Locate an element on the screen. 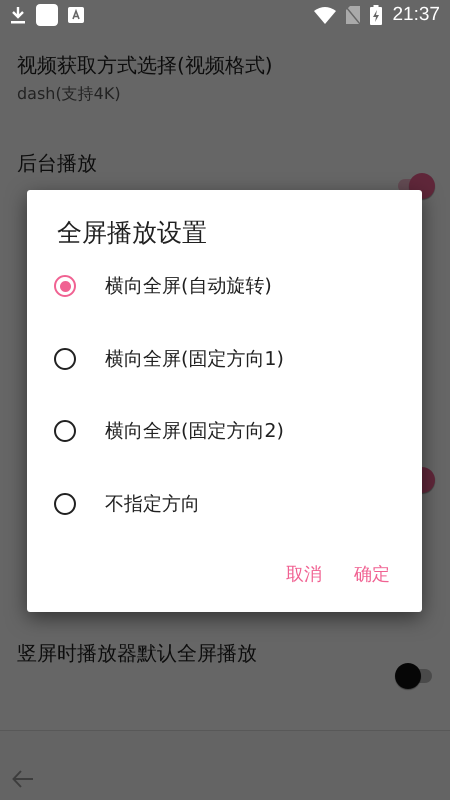  square-icon is located at coordinates (47, 15).